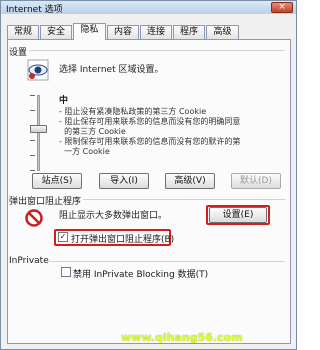 The width and height of the screenshot is (320, 350). What do you see at coordinates (150, 121) in the screenshot?
I see `privacy-bullet: - 阻止保存可用来联系您的信息而没有您的明确同意` at bounding box center [150, 121].